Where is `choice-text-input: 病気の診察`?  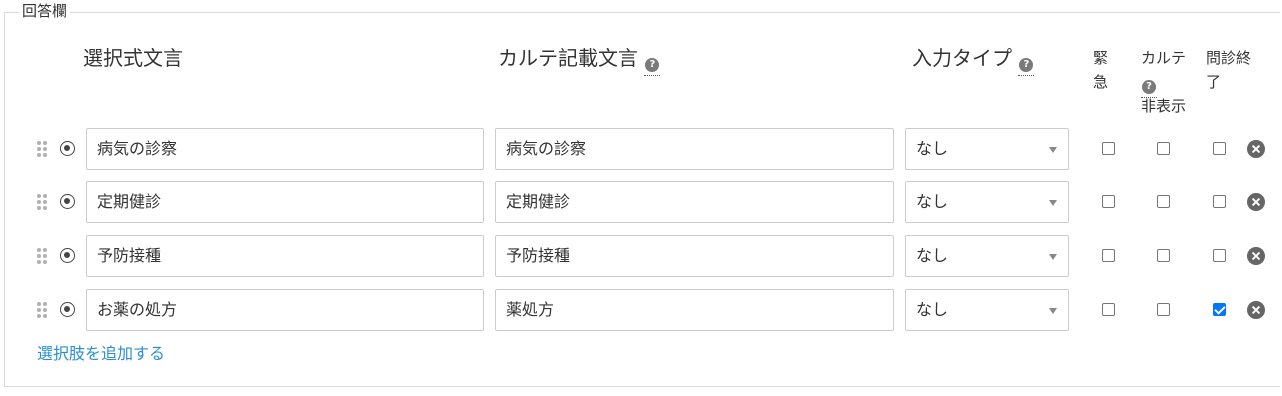 choice-text-input: 病気の診察 is located at coordinates (285, 149).